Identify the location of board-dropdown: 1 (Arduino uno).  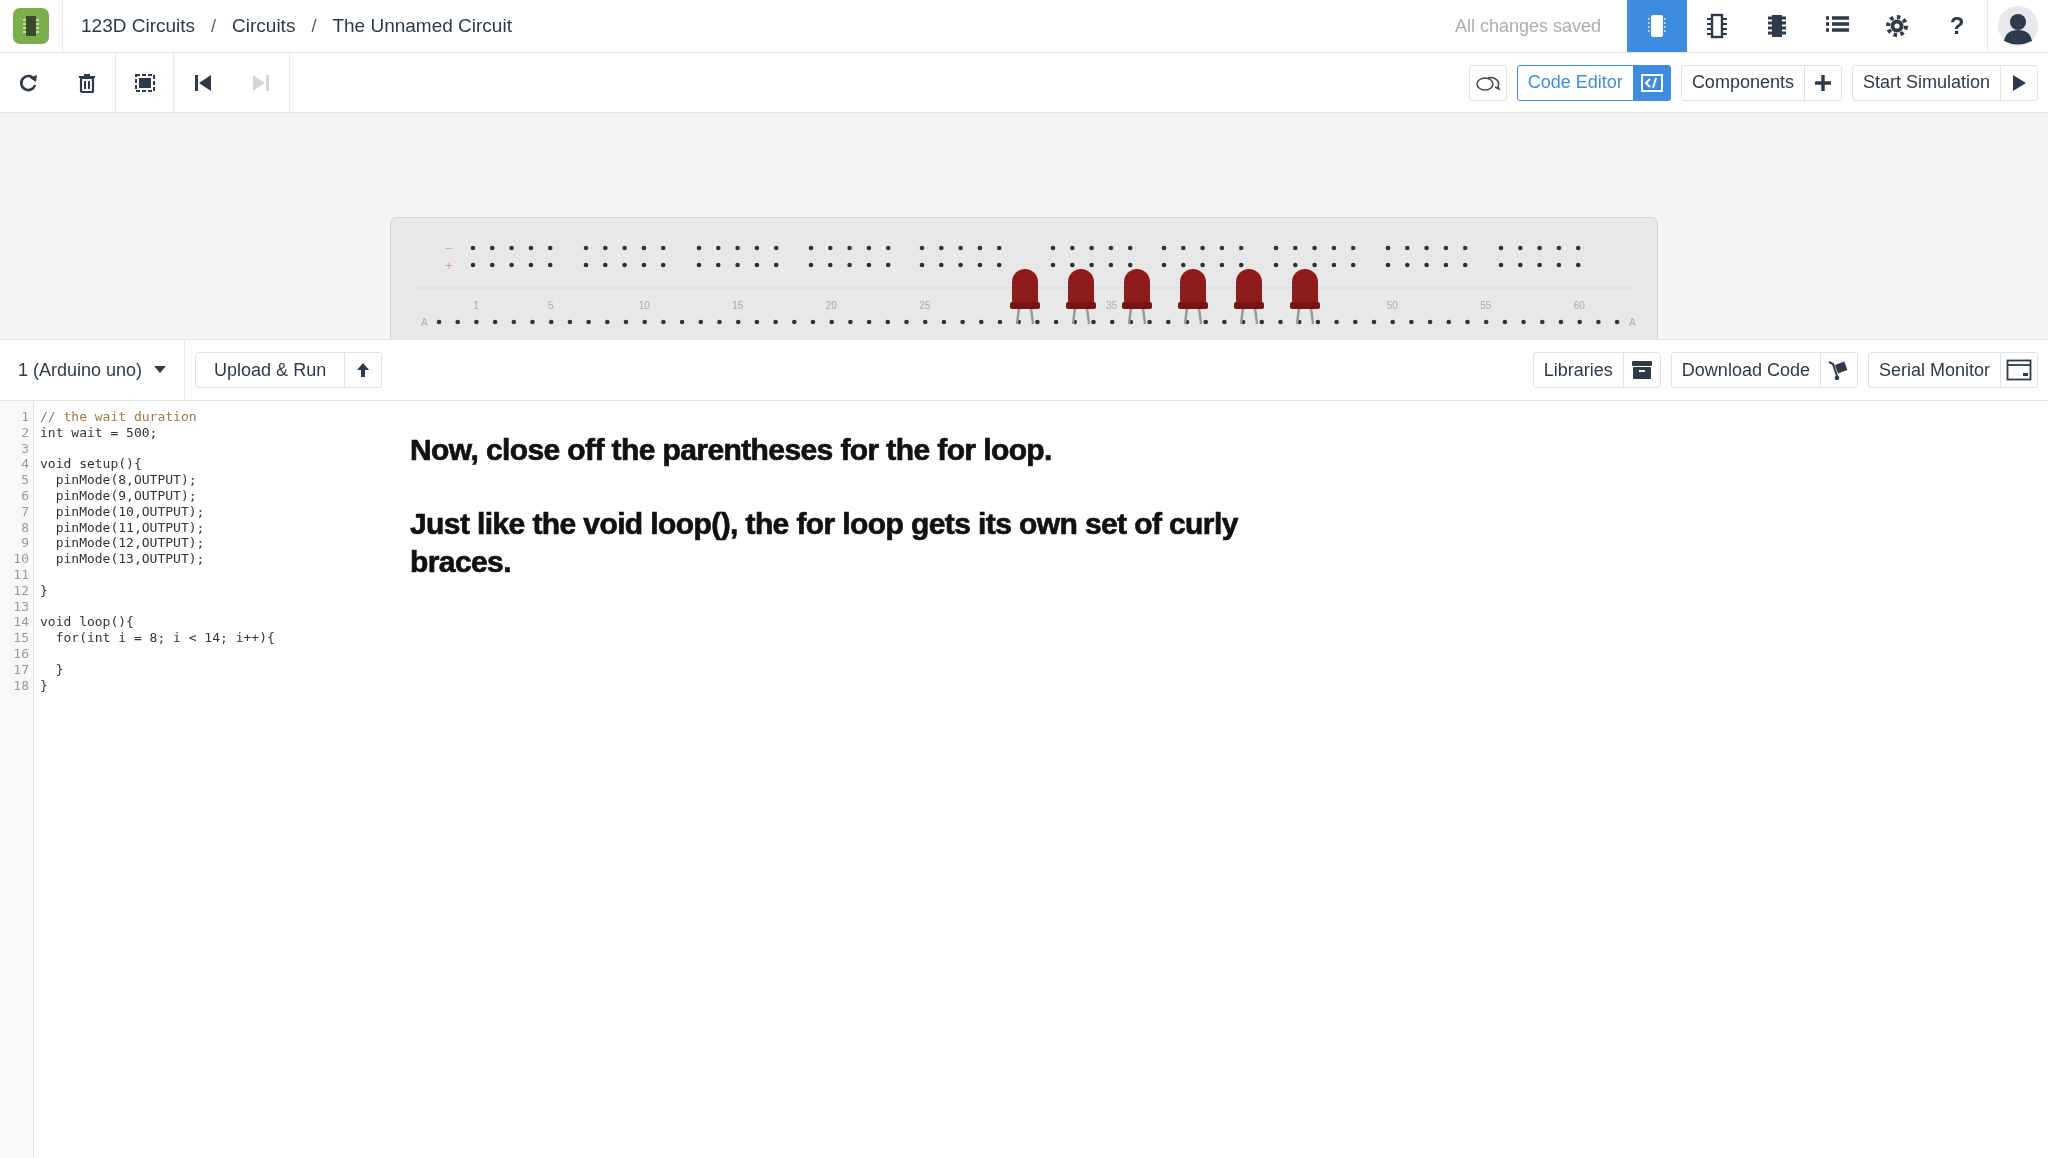
(93, 370).